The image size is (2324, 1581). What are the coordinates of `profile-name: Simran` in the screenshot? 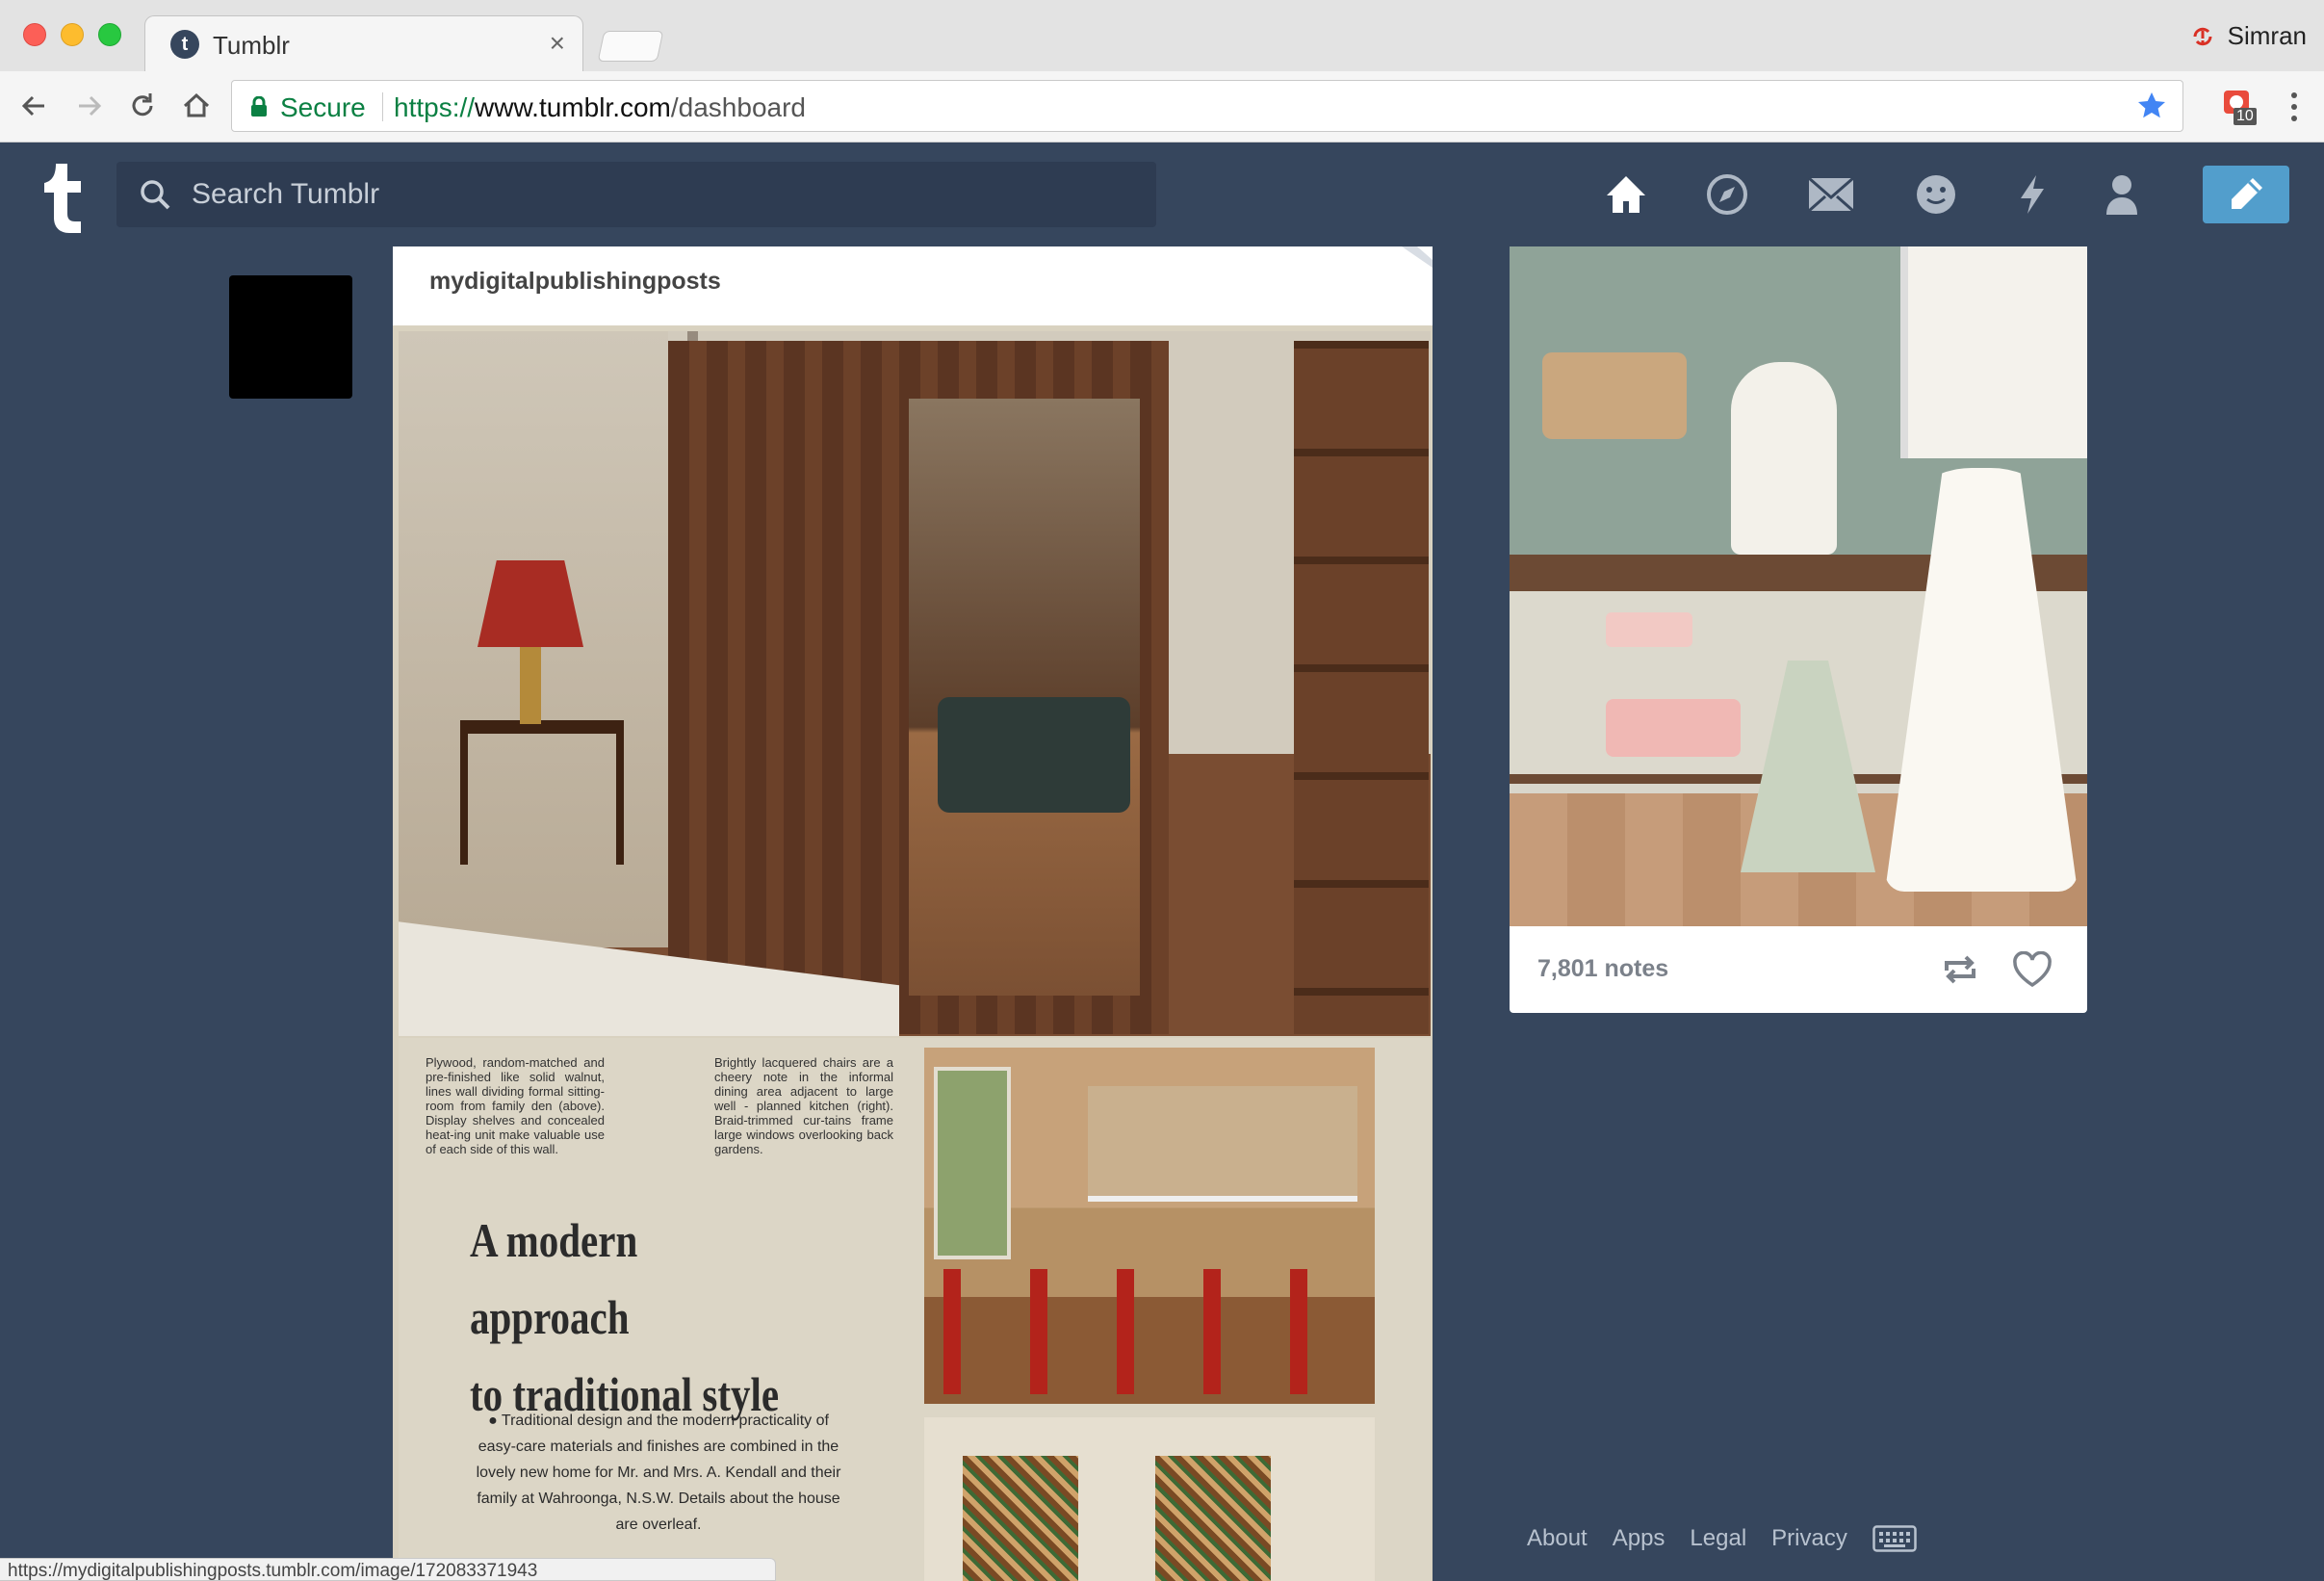 It's located at (2267, 35).